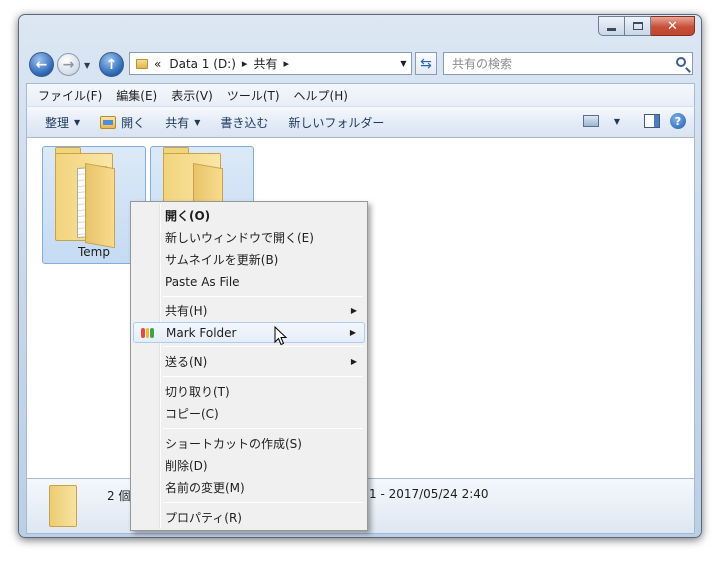  I want to click on menu-help: ヘルプ(H), so click(321, 95).